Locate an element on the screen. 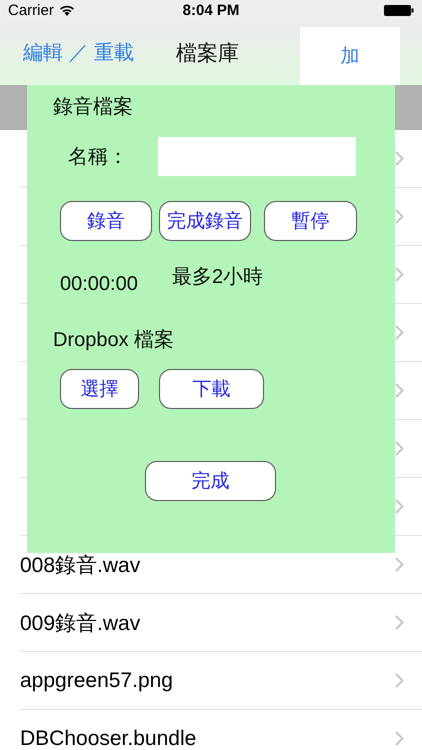 The image size is (422, 750). done-button: 完成 is located at coordinates (210, 481).